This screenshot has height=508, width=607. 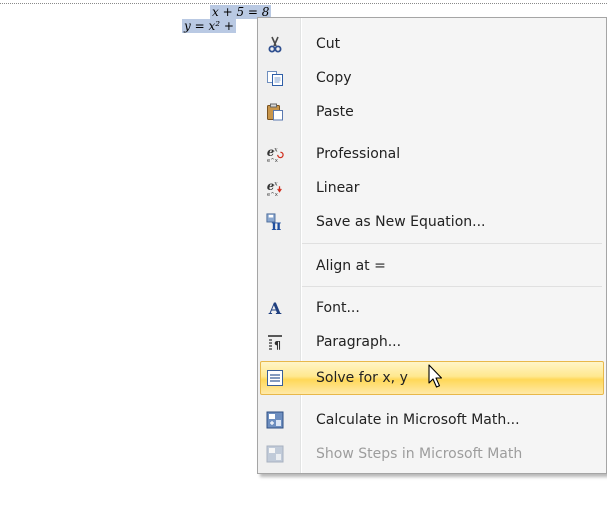 What do you see at coordinates (275, 420) in the screenshot?
I see `math-calculate-icon` at bounding box center [275, 420].